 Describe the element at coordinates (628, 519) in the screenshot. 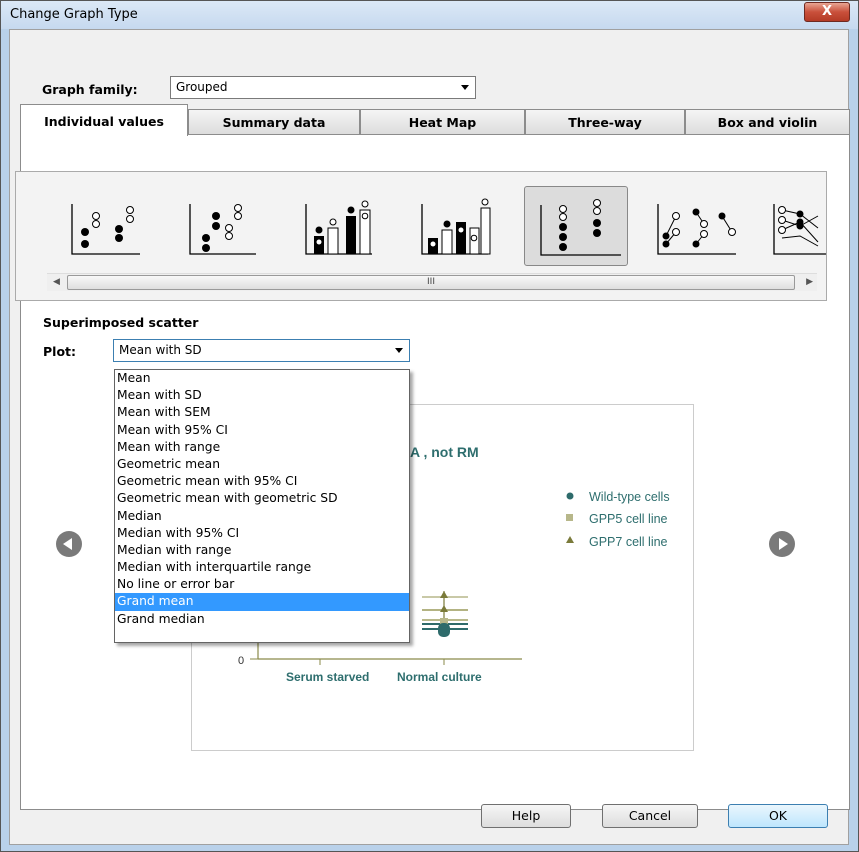

I see `legend-gpp5: GPP5 cell line` at that location.